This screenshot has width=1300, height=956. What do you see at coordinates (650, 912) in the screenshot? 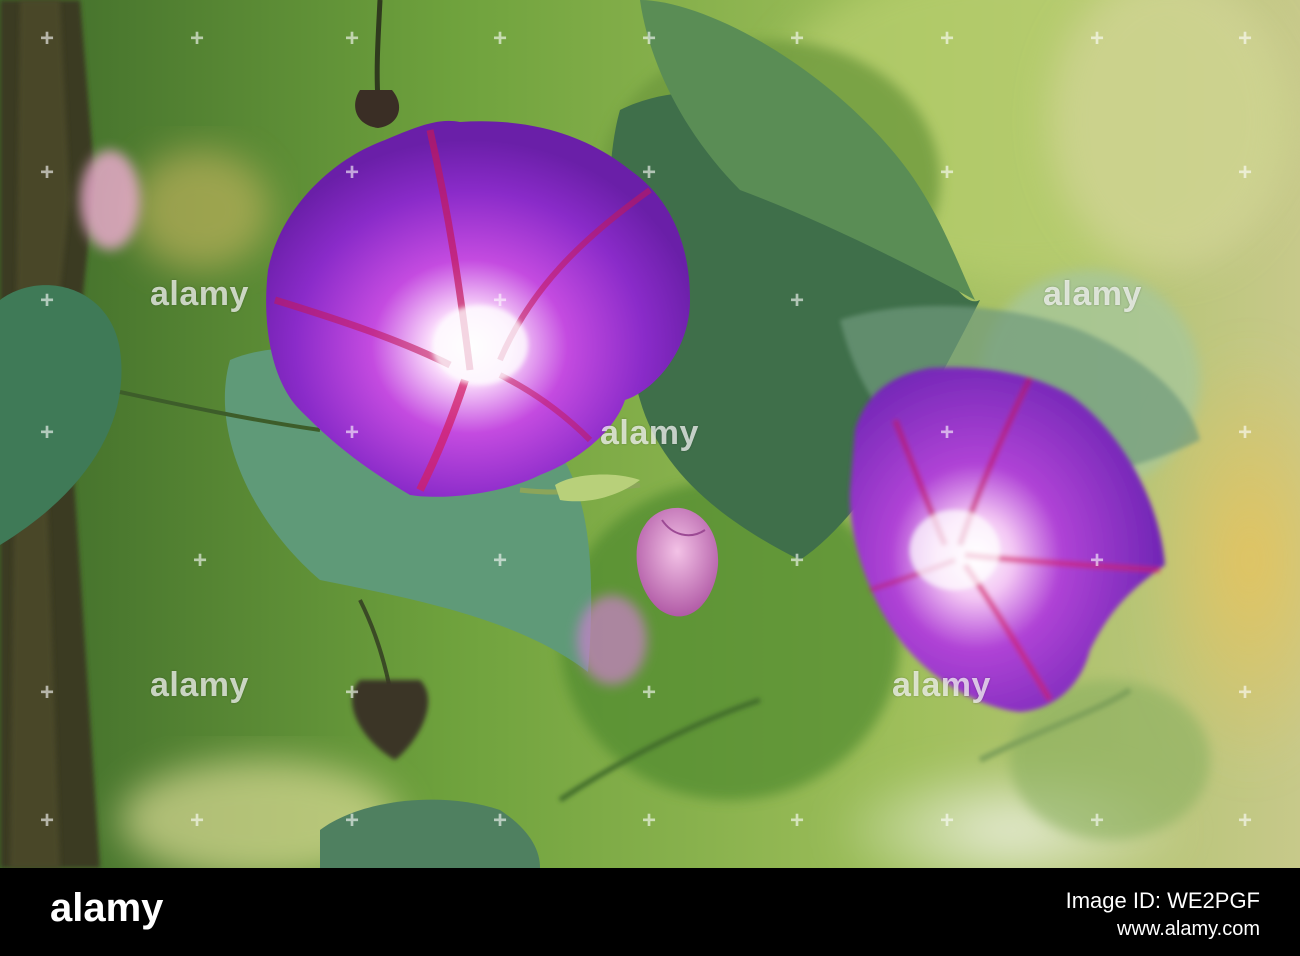
I see `stock-footer-bar: alamy Image ID: WE2PGF www.alamy.com` at bounding box center [650, 912].